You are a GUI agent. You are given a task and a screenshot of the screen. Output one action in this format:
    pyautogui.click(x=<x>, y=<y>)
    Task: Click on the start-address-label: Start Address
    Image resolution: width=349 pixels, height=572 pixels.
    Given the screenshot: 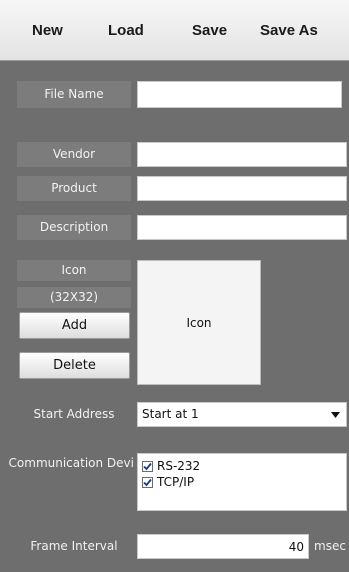 What is the action you would take?
    pyautogui.click(x=74, y=414)
    